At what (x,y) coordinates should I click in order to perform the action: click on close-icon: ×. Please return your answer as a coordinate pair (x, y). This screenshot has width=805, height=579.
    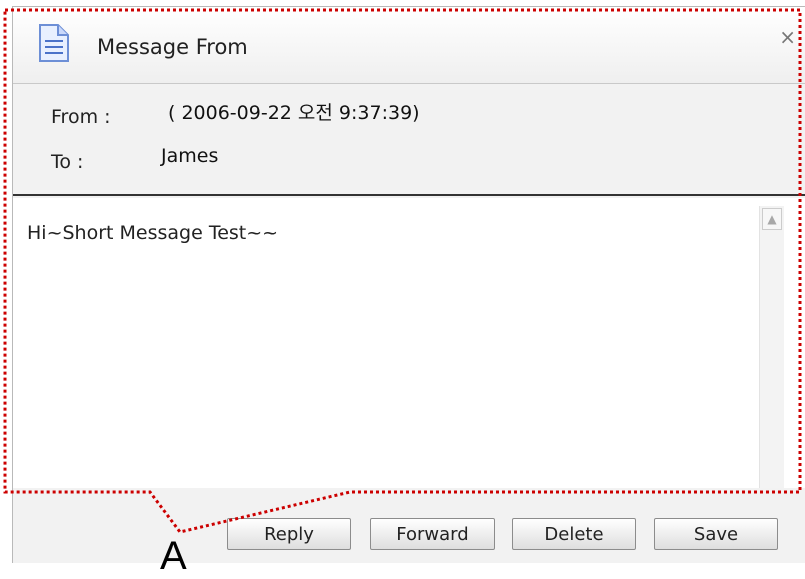
    Looking at the image, I should click on (787, 37).